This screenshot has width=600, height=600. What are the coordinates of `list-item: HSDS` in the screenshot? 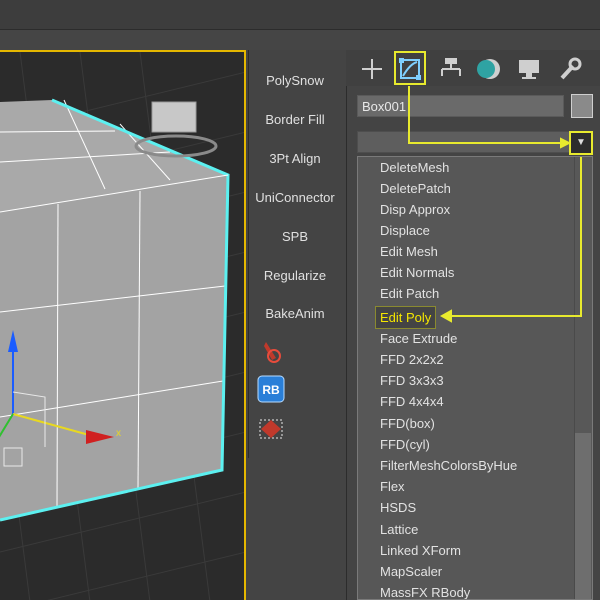 It's located at (398, 507).